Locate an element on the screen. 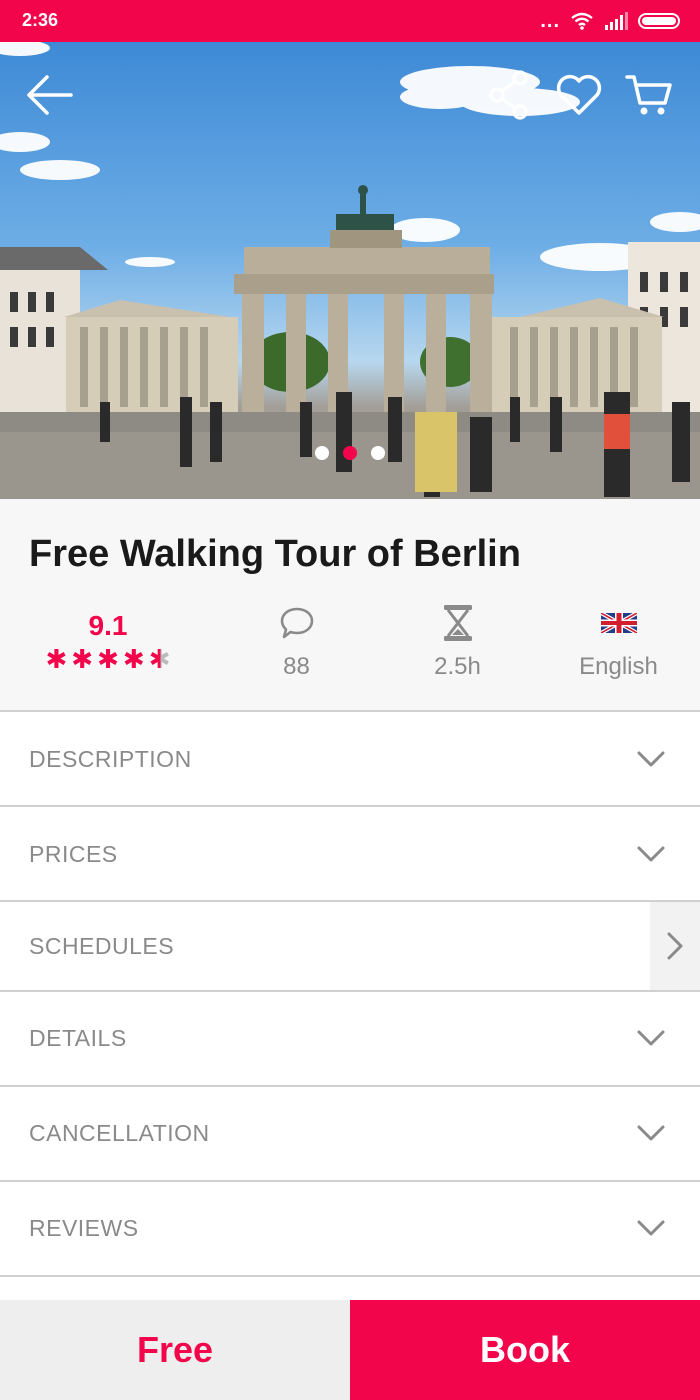 This screenshot has width=700, height=1400. cart-icon is located at coordinates (648, 95).